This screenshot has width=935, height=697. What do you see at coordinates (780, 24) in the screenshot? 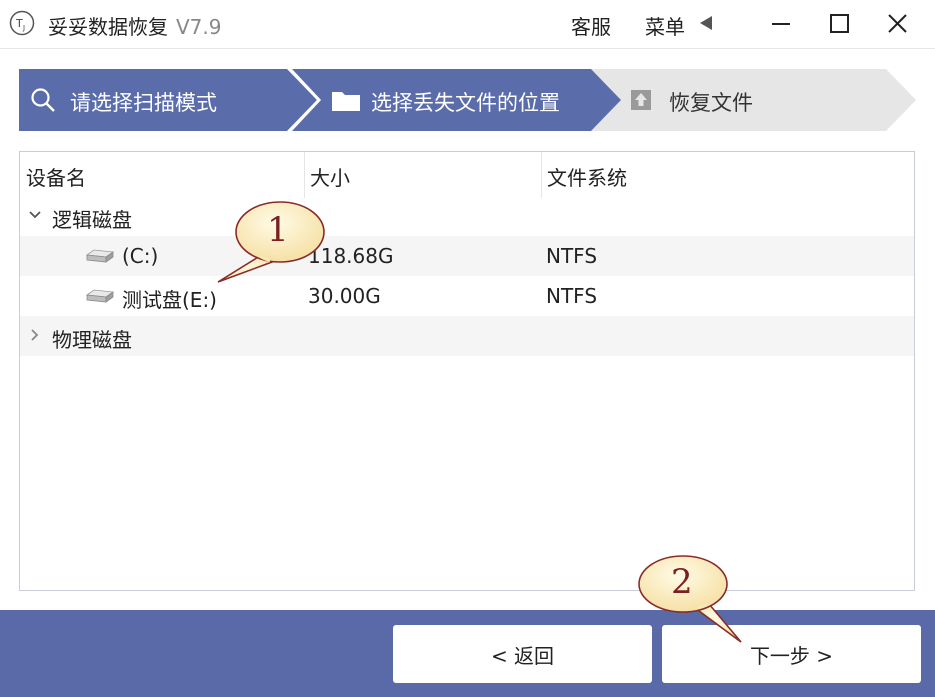
I see `minimize-icon` at bounding box center [780, 24].